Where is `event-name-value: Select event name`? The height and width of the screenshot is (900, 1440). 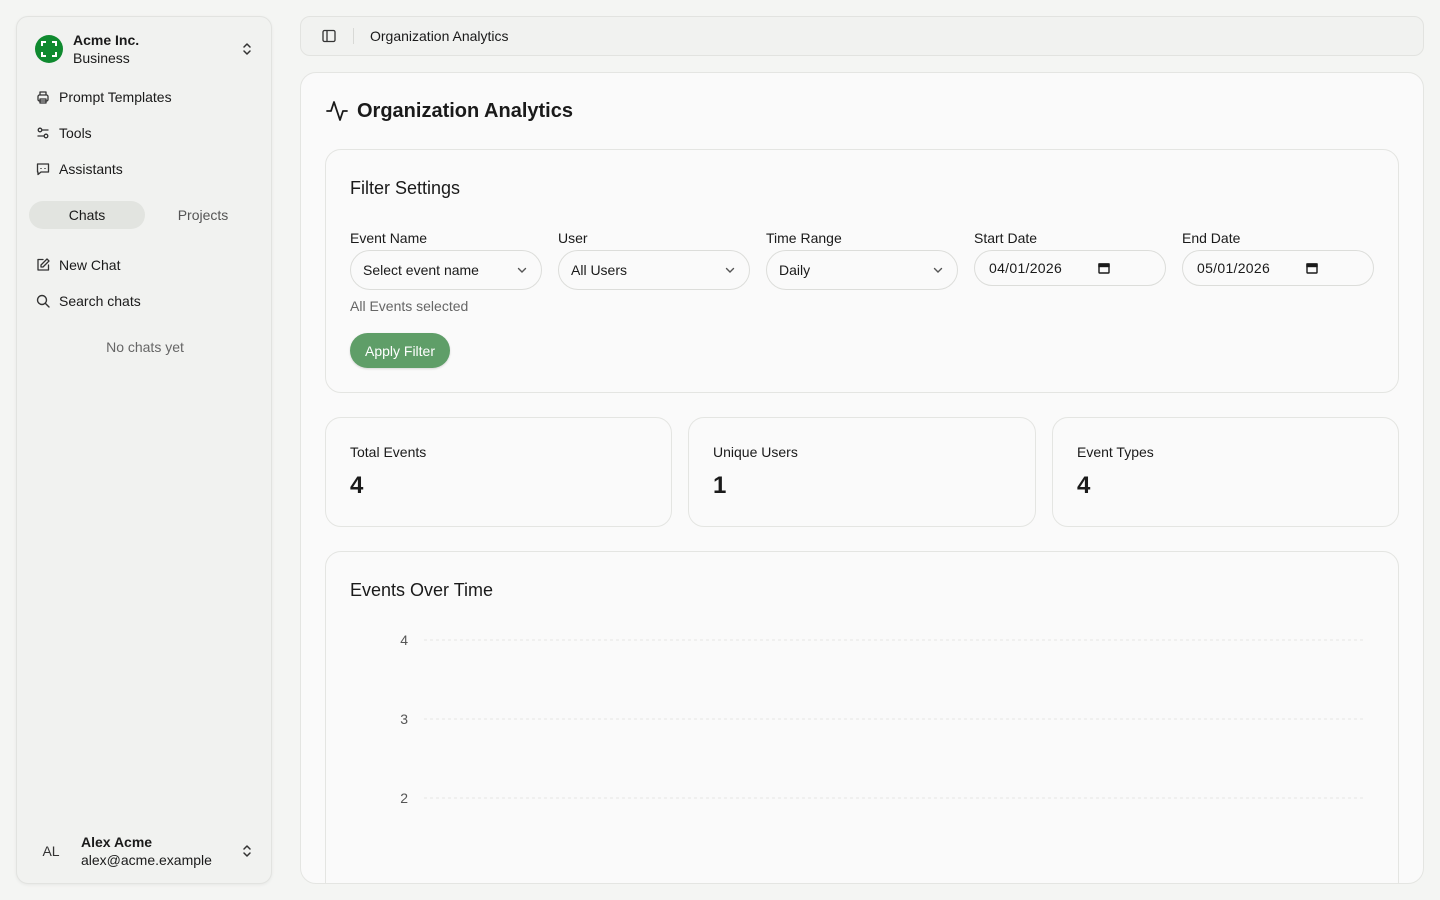
event-name-value: Select event name is located at coordinates (421, 270).